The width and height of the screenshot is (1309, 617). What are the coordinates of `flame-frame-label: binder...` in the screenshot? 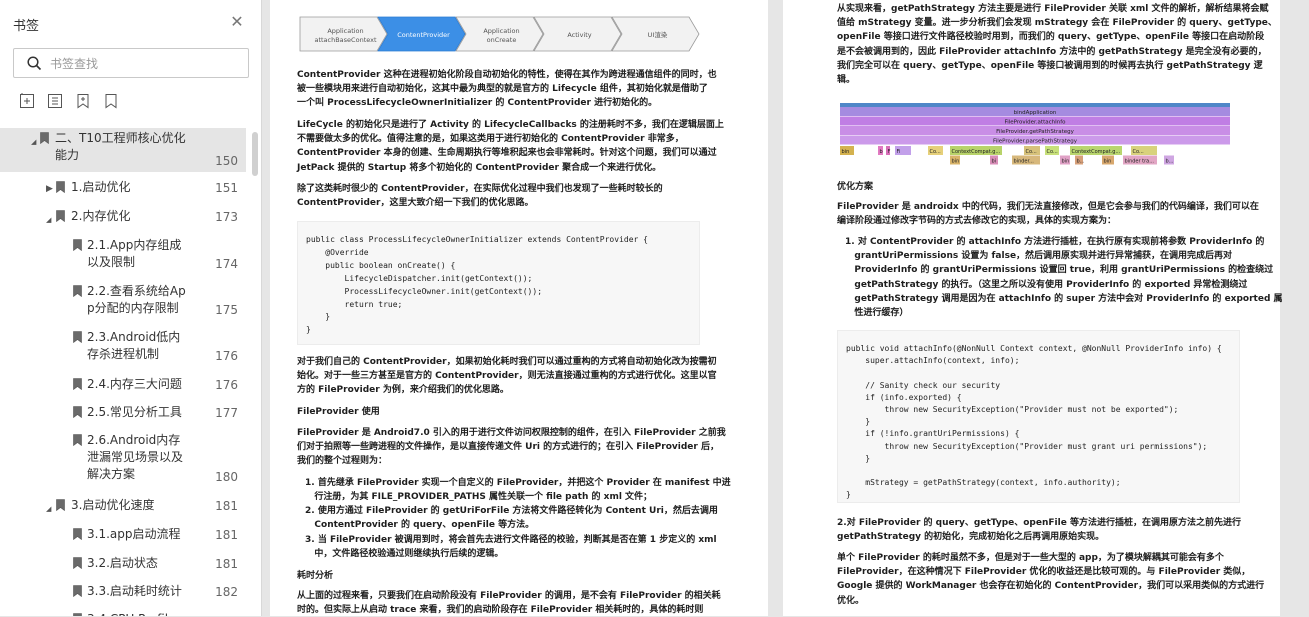 It's located at (1024, 162).